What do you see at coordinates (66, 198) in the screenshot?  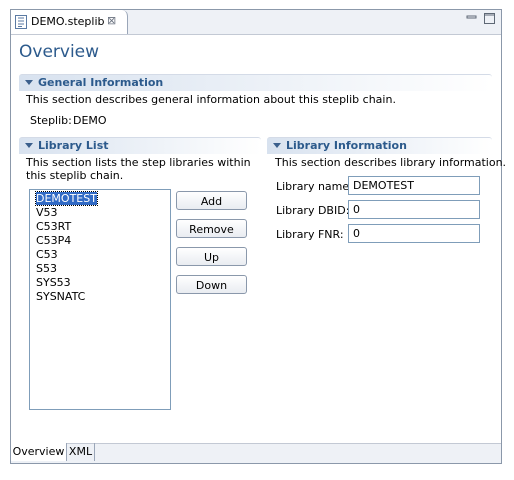 I see `list-item: DEMOTEST` at bounding box center [66, 198].